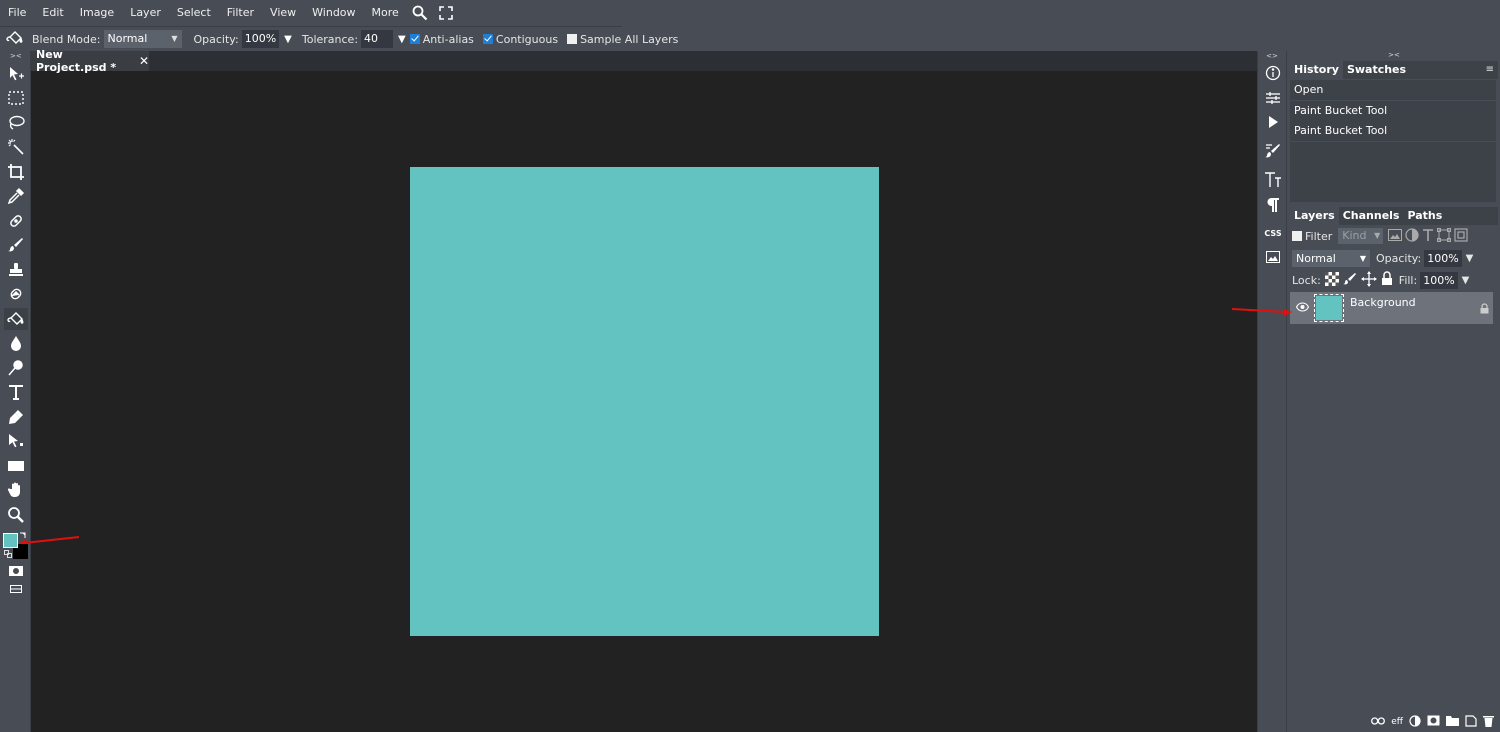  Describe the element at coordinates (1329, 308) in the screenshot. I see `layer-thumbnail-fill` at that location.